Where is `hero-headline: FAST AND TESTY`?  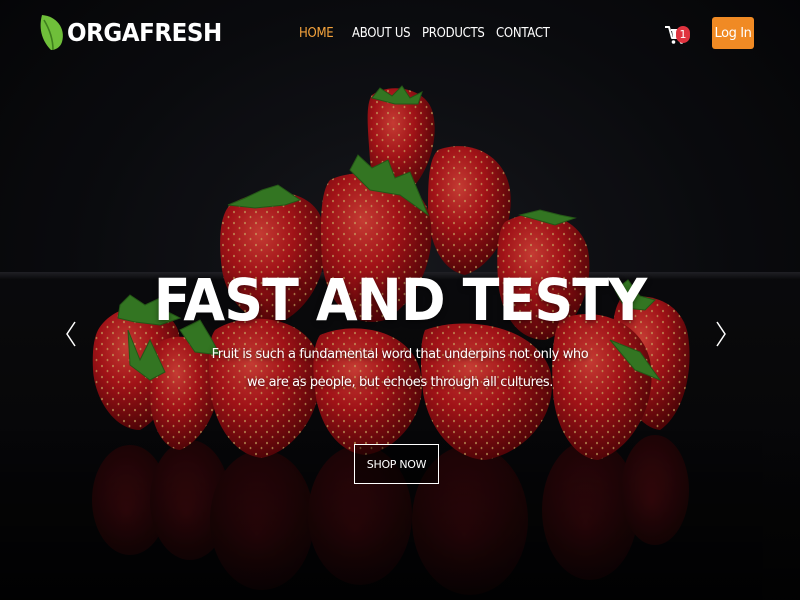 hero-headline: FAST AND TESTY is located at coordinates (400, 300).